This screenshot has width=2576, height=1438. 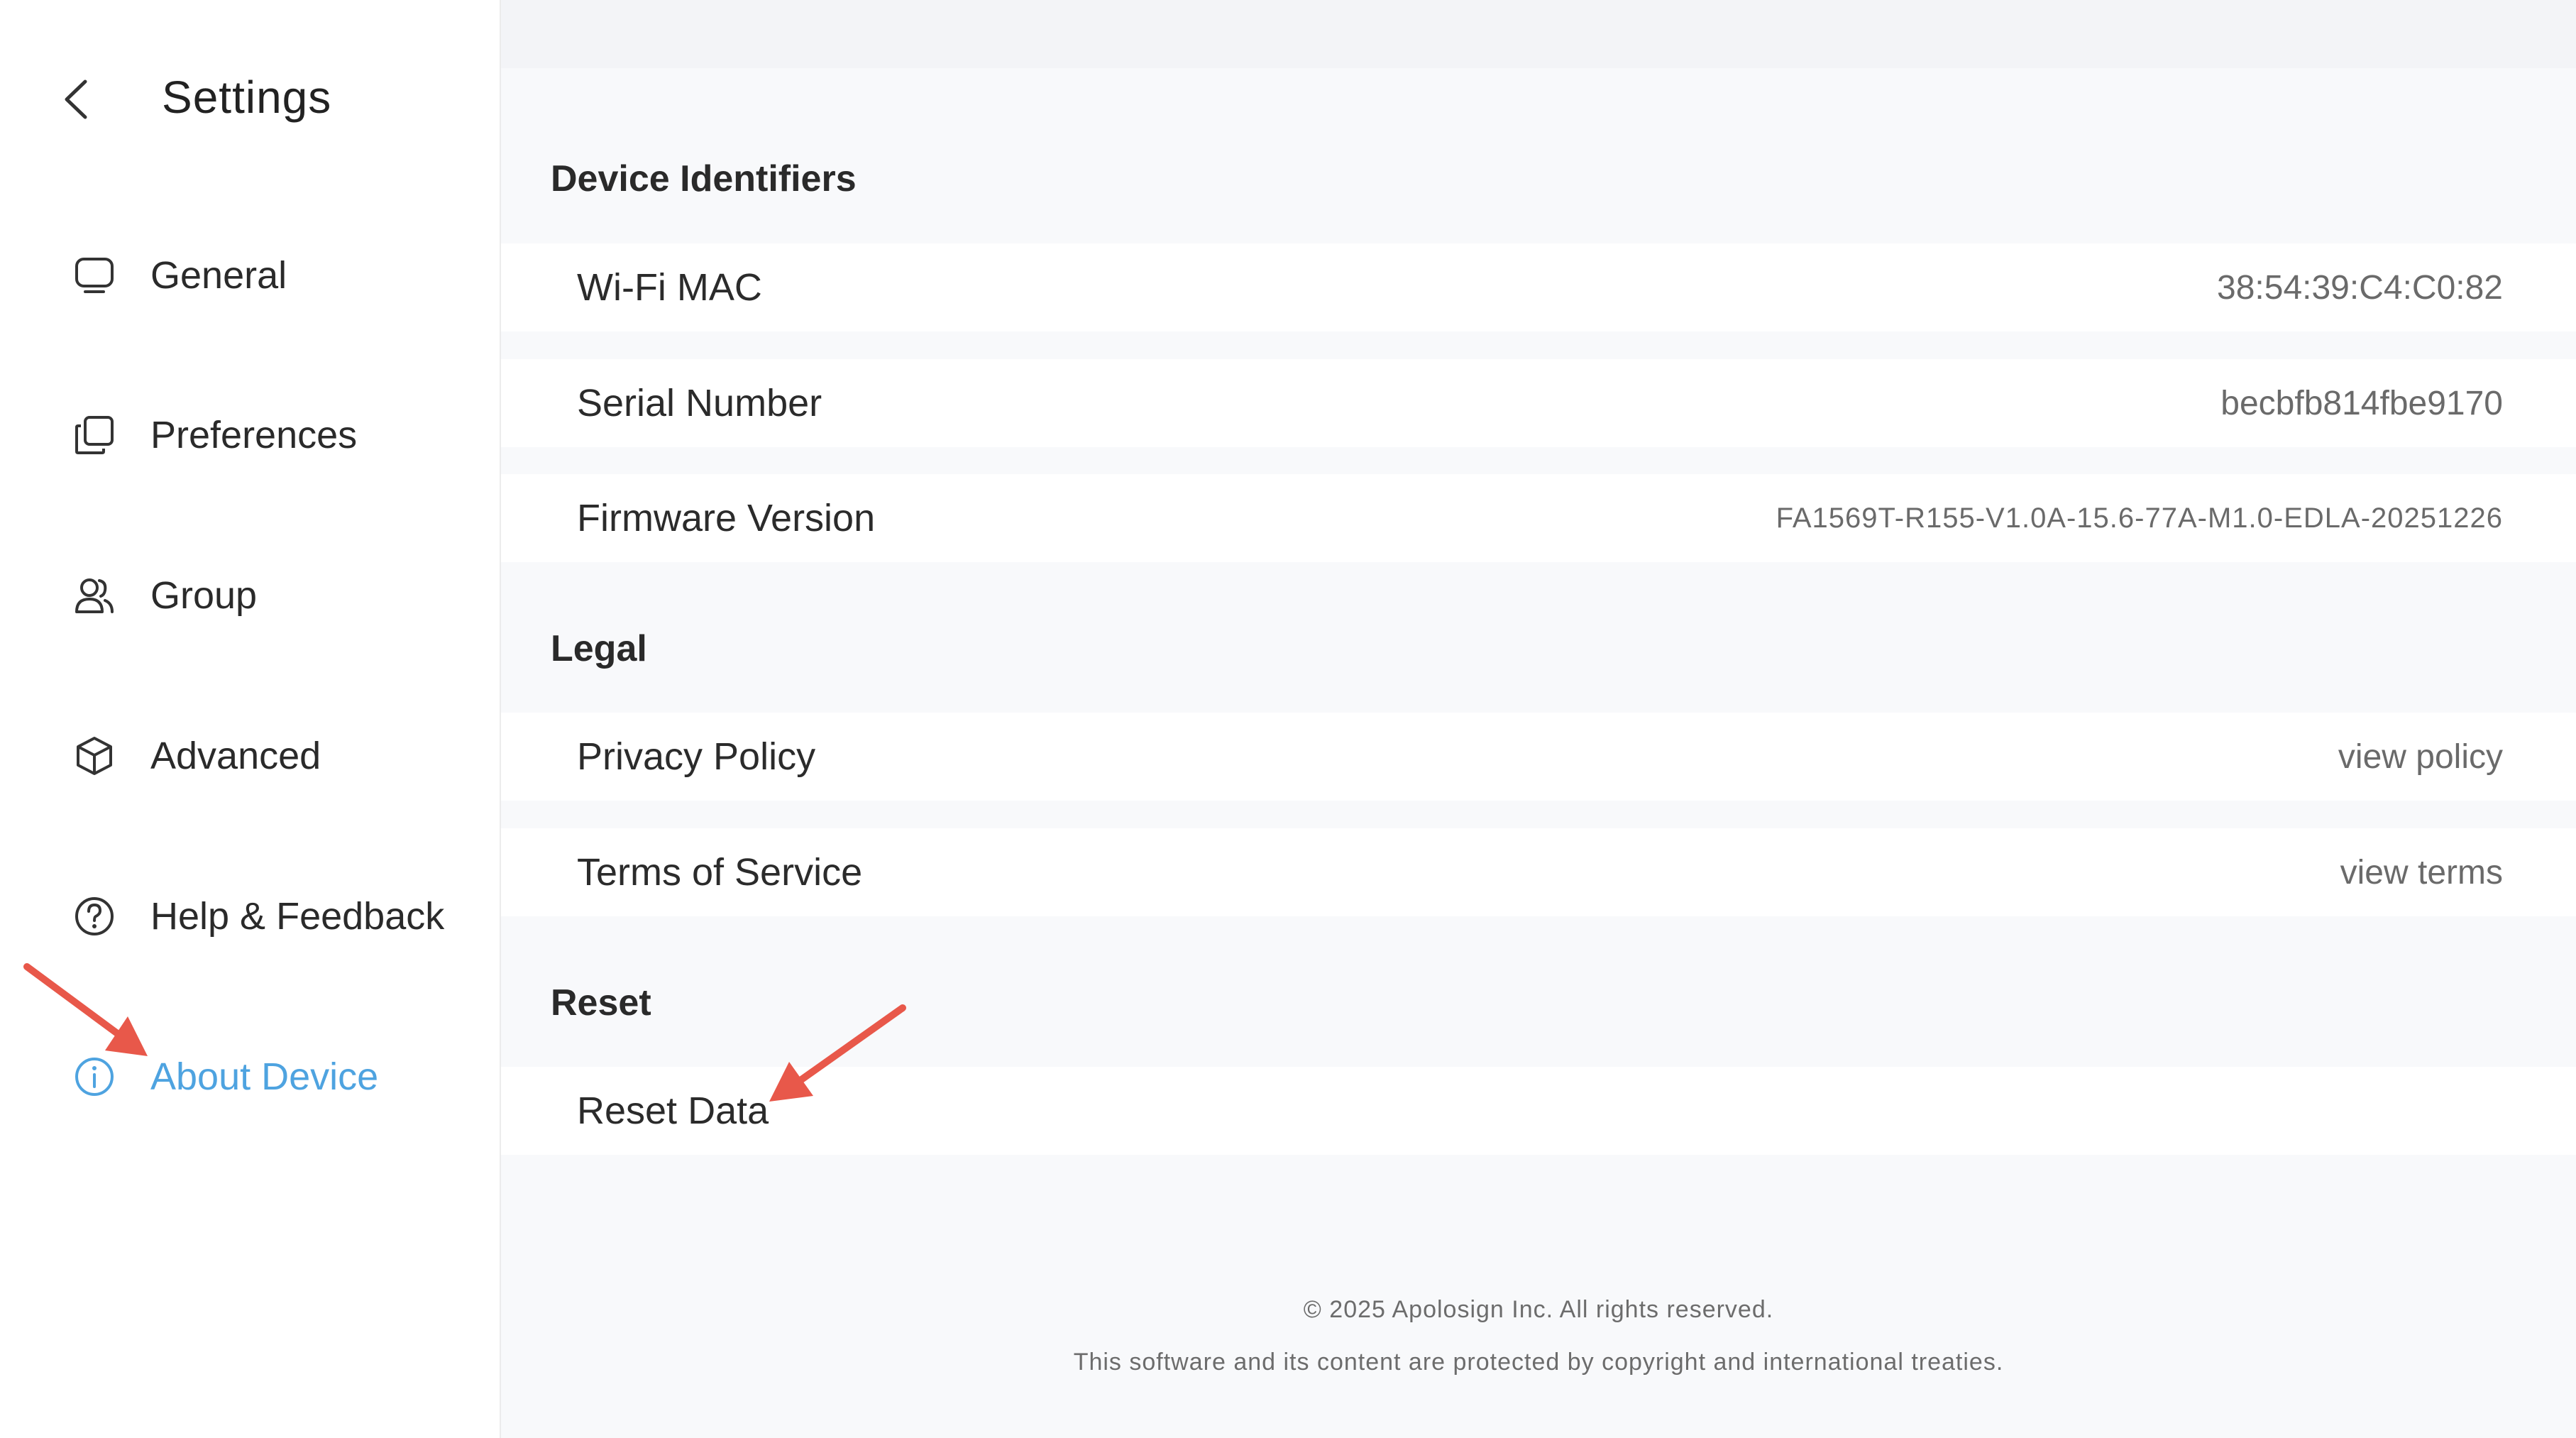 What do you see at coordinates (720, 872) in the screenshot?
I see `row-label: Terms of Service` at bounding box center [720, 872].